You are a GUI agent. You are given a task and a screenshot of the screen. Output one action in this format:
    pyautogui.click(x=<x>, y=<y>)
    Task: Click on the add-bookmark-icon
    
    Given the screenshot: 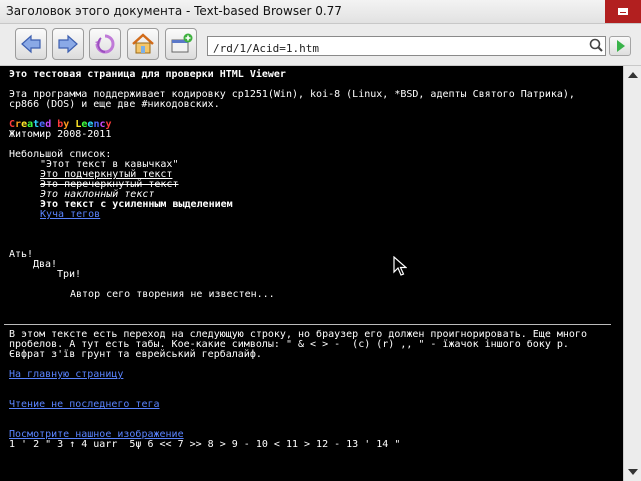 What is the action you would take?
    pyautogui.click(x=182, y=43)
    